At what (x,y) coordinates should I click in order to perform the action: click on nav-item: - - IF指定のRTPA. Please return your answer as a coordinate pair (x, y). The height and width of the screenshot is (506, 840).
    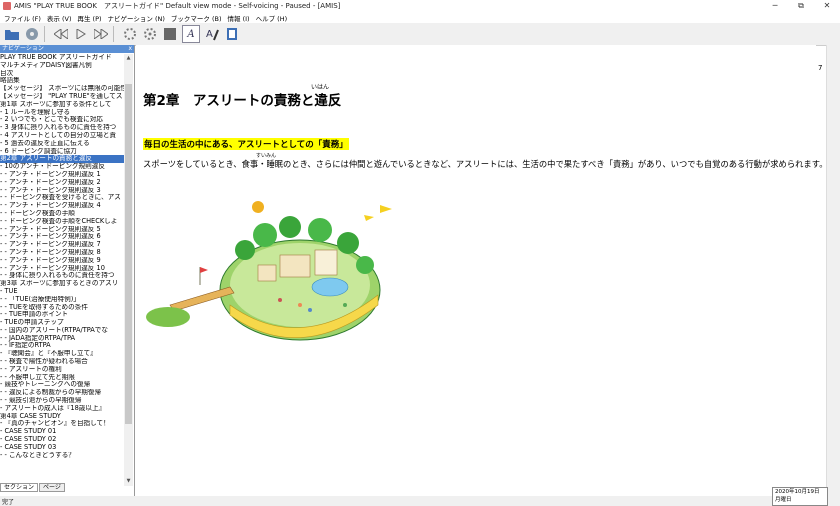
    Looking at the image, I should click on (62, 346).